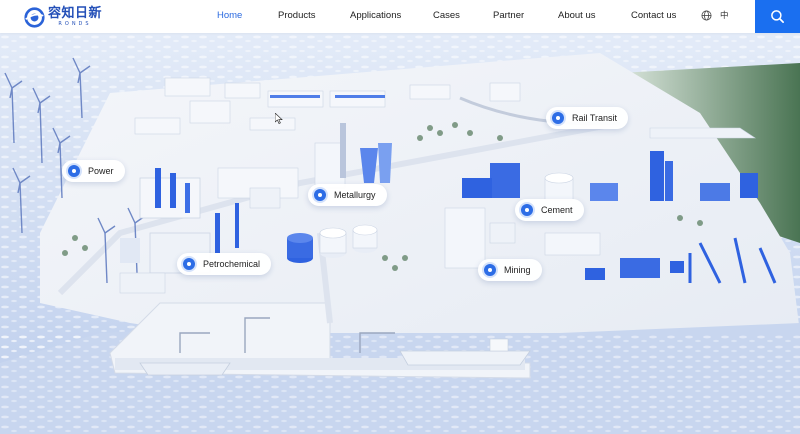 The image size is (800, 434). I want to click on hotspot-cement: Cement, so click(549, 210).